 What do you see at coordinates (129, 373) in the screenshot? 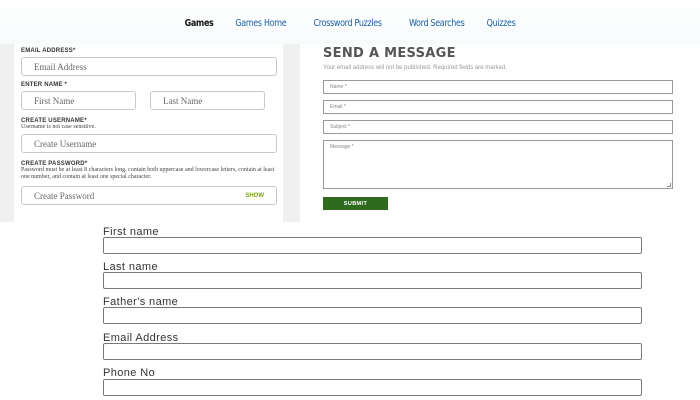
I see `phone-no-label: Phone No` at bounding box center [129, 373].